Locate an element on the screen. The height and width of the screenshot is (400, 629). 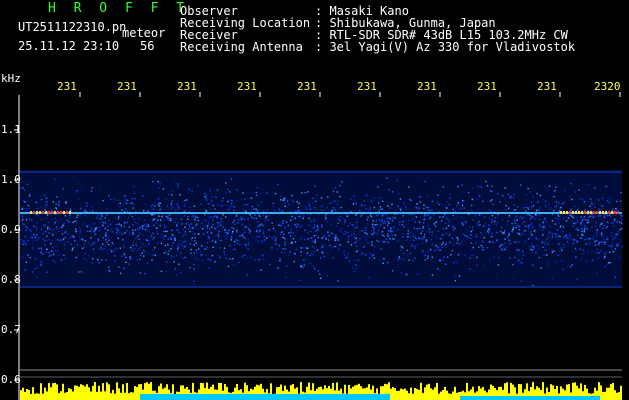
y-tick: 1.1 is located at coordinates (11, 129).